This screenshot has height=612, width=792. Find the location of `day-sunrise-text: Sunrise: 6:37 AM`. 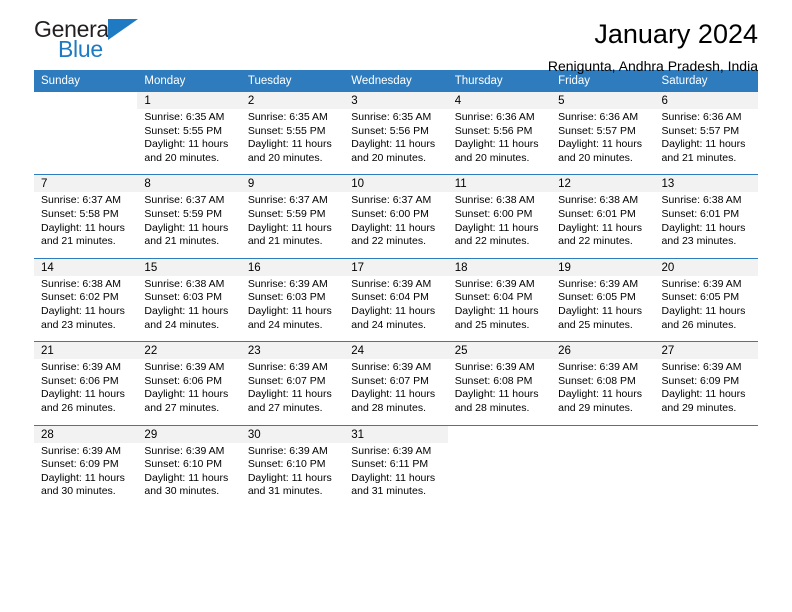

day-sunrise-text: Sunrise: 6:37 AM is located at coordinates (287, 200).